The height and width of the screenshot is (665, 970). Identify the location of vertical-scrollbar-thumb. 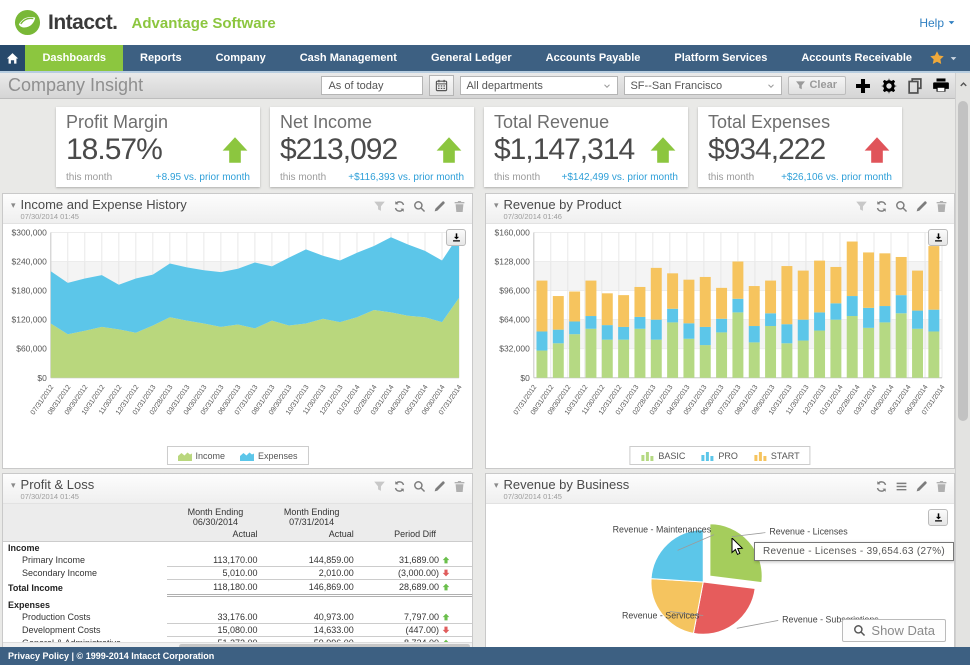
(963, 261).